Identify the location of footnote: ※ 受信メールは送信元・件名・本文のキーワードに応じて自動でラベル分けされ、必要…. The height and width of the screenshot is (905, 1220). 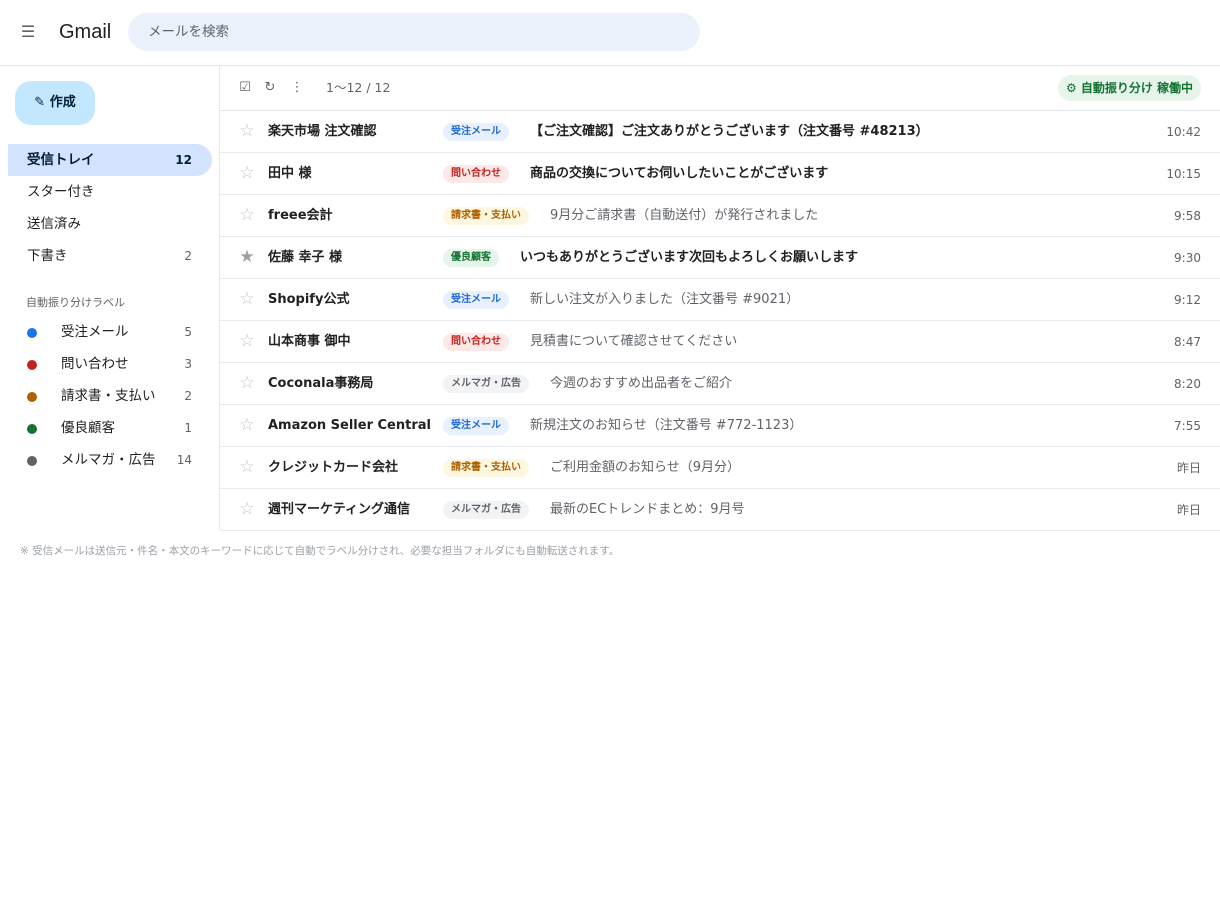
(320, 551).